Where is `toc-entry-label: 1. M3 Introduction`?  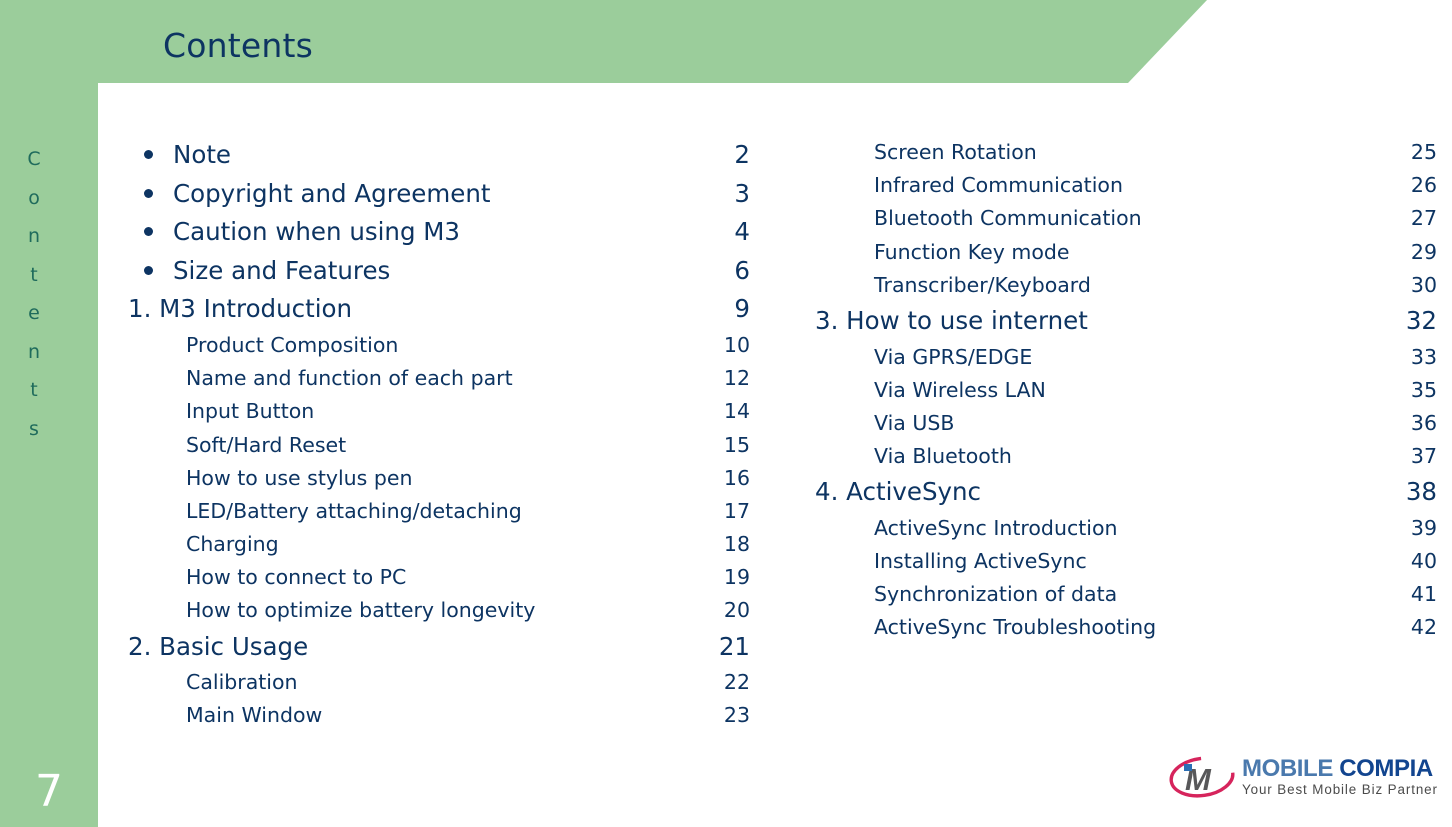 toc-entry-label: 1. M3 Introduction is located at coordinates (240, 309).